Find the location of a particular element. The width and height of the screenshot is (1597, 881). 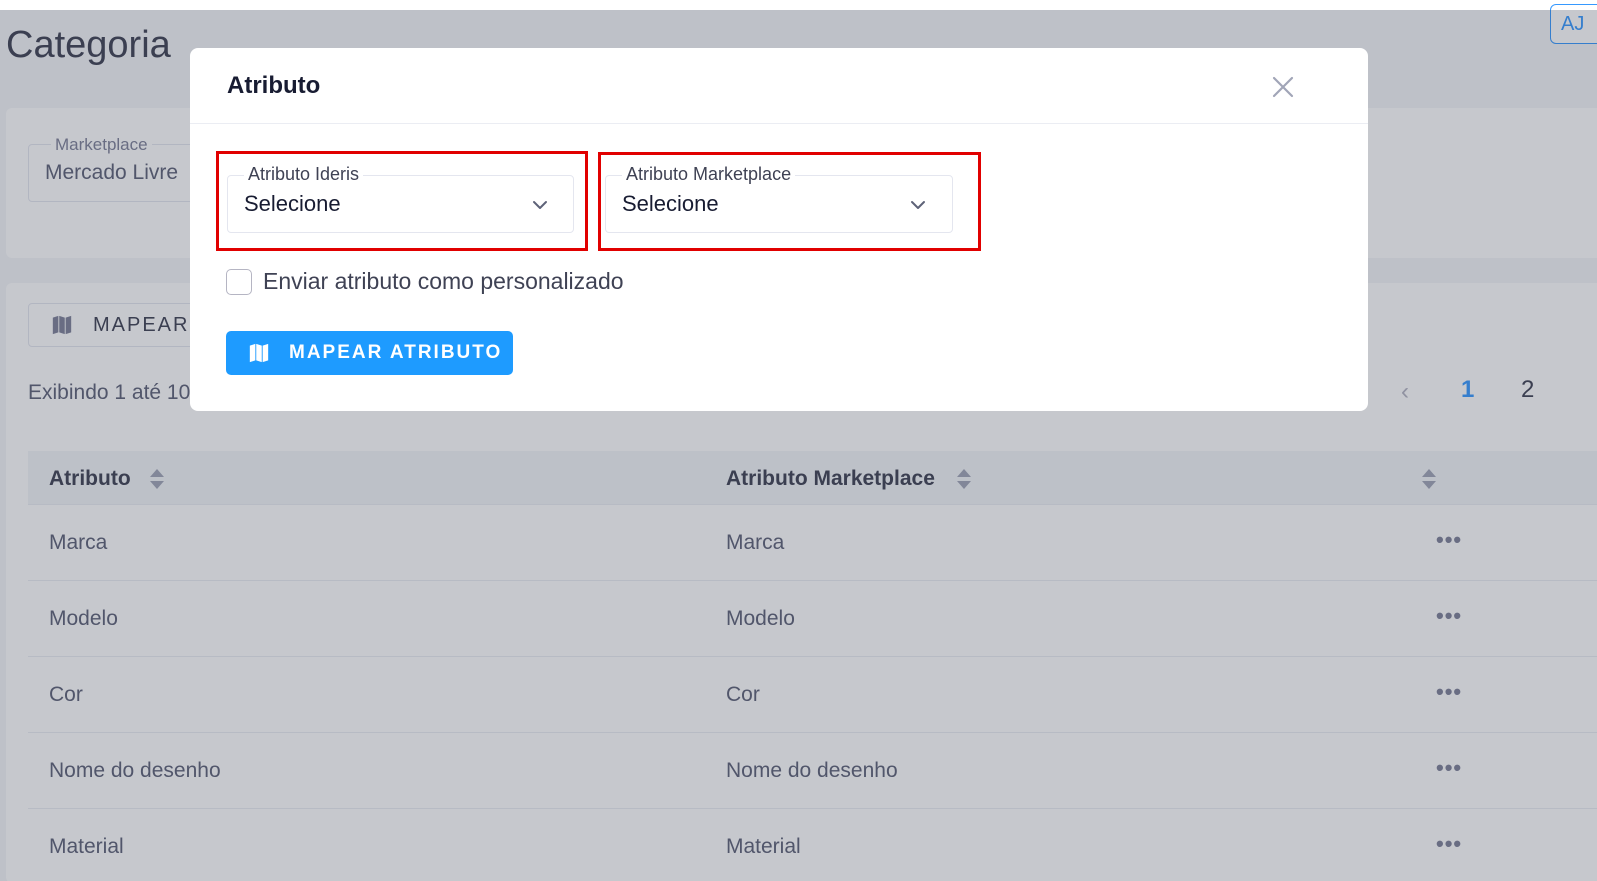

map-attribute-button-label: MAPEAR ATRIBUTO is located at coordinates (396, 352).